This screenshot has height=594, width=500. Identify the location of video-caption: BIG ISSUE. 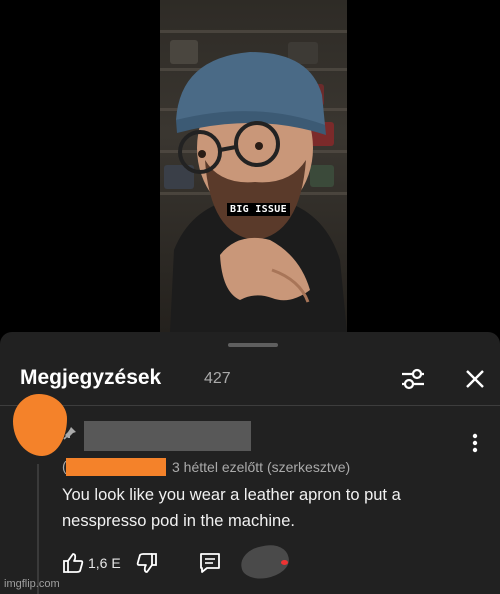
(258, 209).